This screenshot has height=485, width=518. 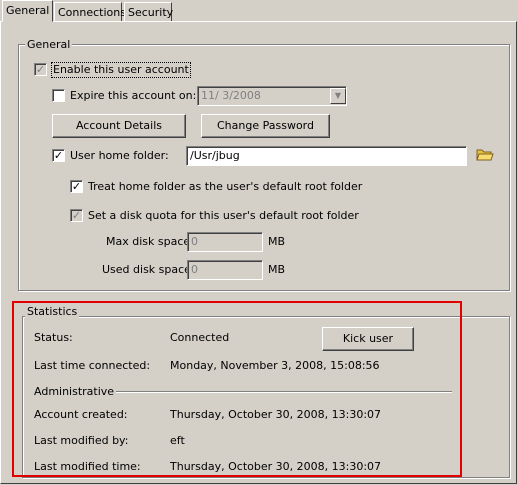 What do you see at coordinates (58, 95) in the screenshot?
I see `expire-account-checkbox` at bounding box center [58, 95].